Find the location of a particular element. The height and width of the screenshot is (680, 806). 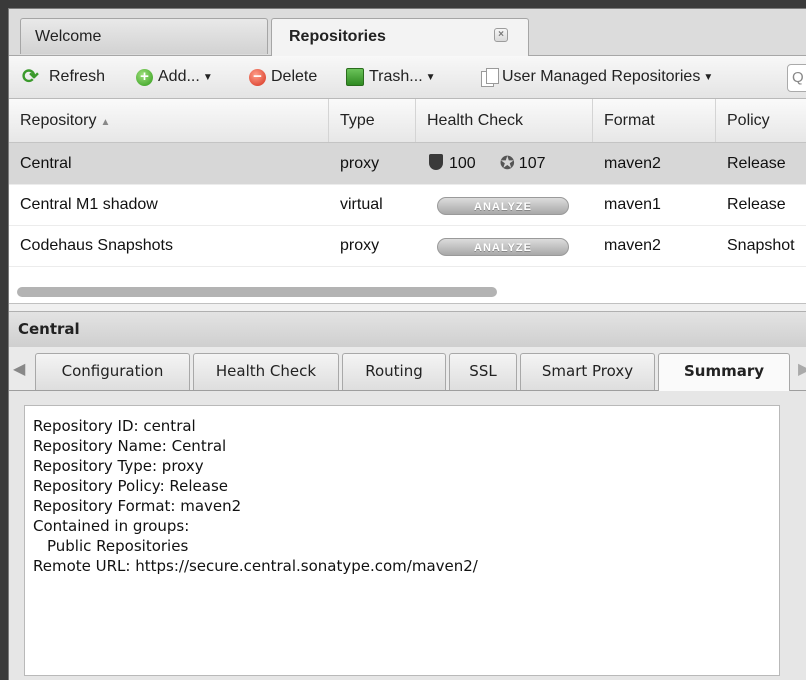

add-button: + Add... ▼ is located at coordinates (174, 77).